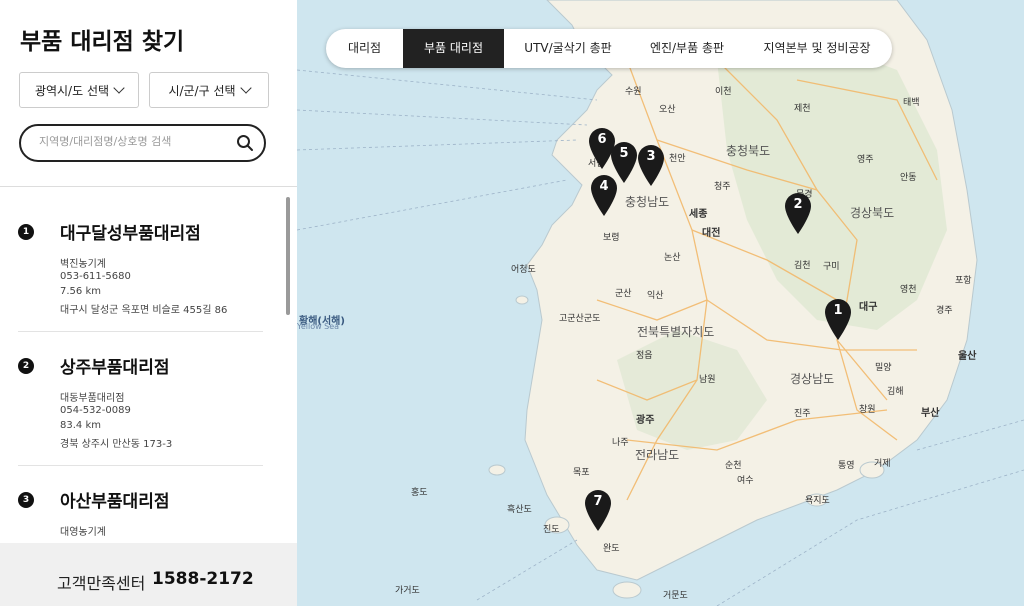 The width and height of the screenshot is (1024, 606). I want to click on chevron-down-icon, so click(245, 88).